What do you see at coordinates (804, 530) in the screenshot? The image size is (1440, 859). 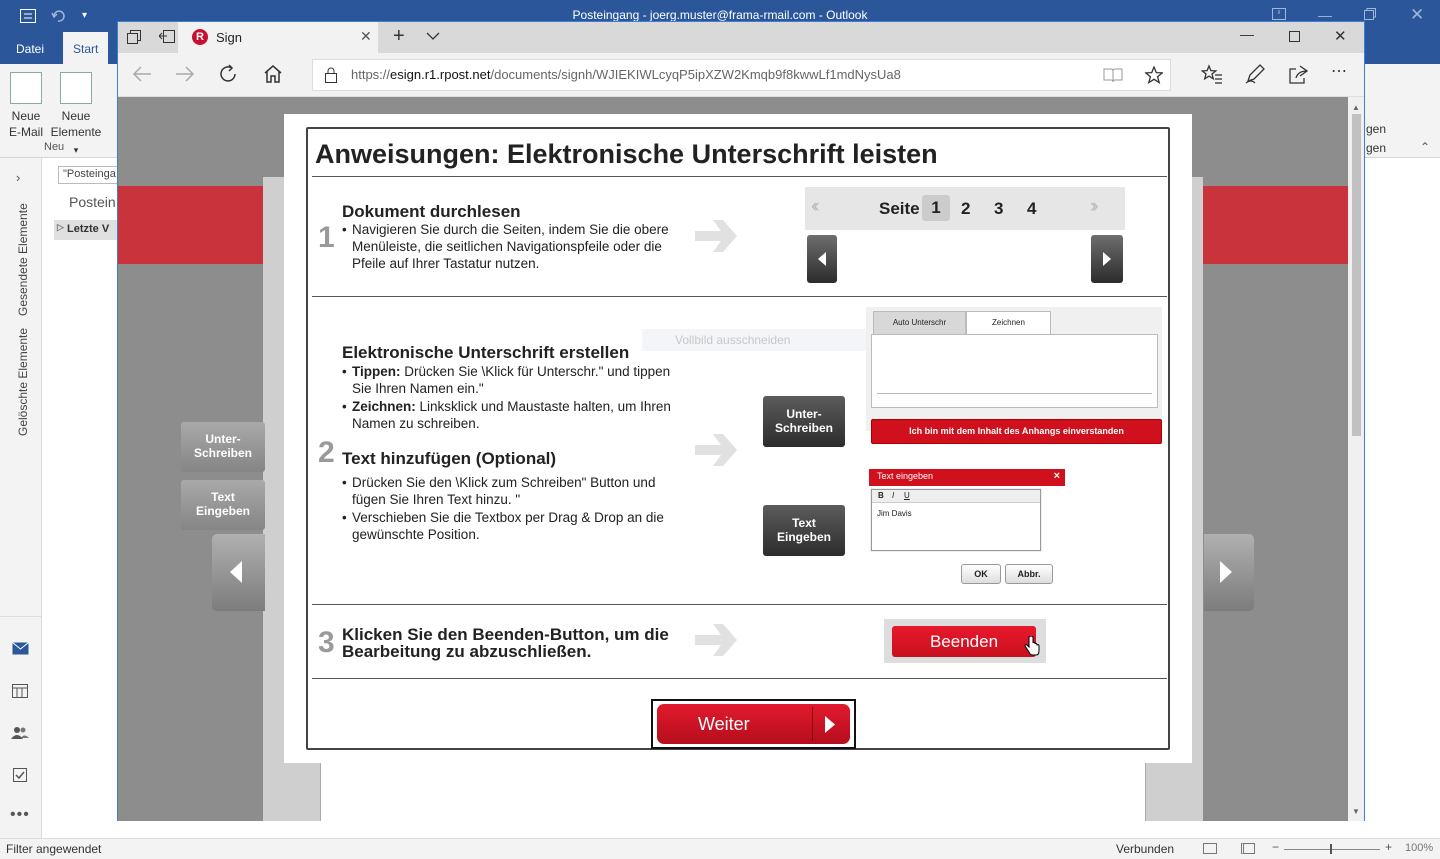 I see `demo-text-button: Text Eingeben` at bounding box center [804, 530].